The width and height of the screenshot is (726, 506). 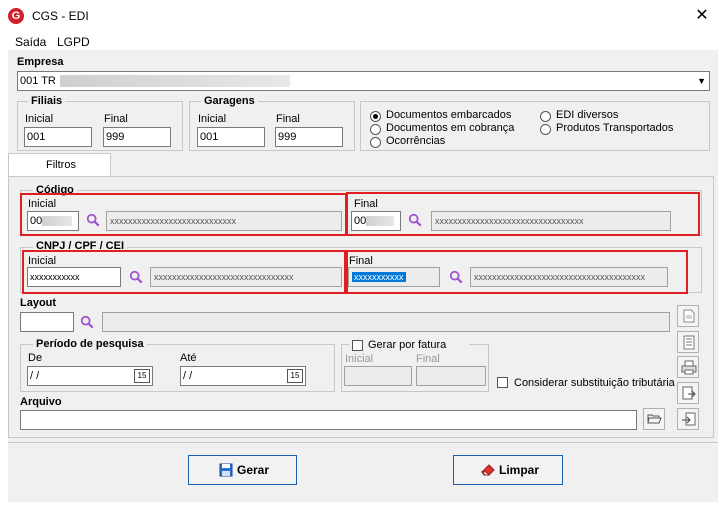 What do you see at coordinates (35, 376) in the screenshot?
I see `periodo-de-value: / /` at bounding box center [35, 376].